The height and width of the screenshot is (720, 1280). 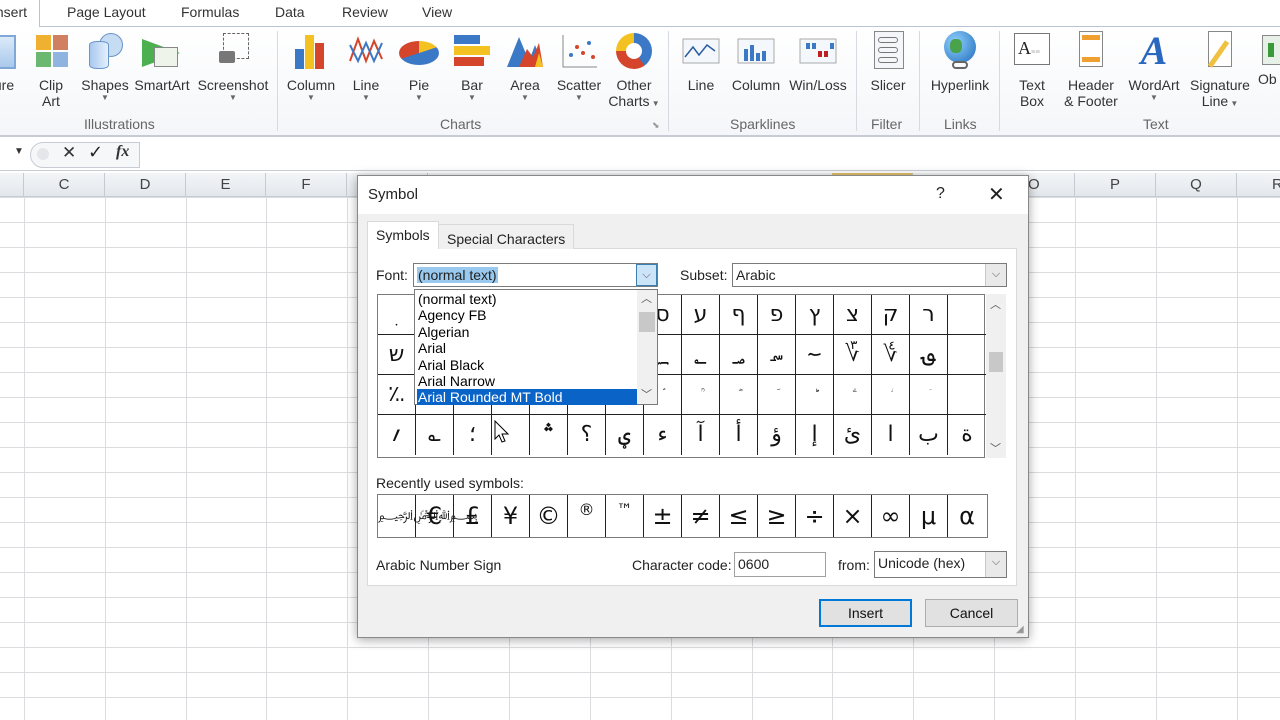 I want to click on tab-formulas: Formulas, so click(x=210, y=12).